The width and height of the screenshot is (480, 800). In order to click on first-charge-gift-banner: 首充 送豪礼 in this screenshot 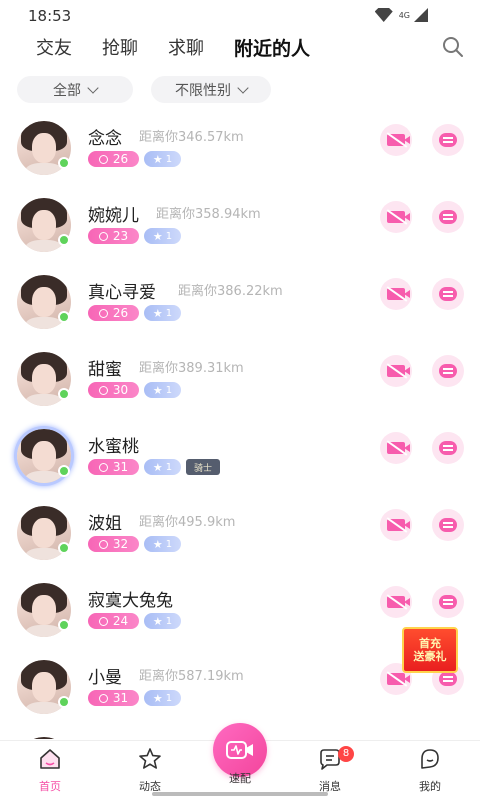, I will do `click(430, 650)`.